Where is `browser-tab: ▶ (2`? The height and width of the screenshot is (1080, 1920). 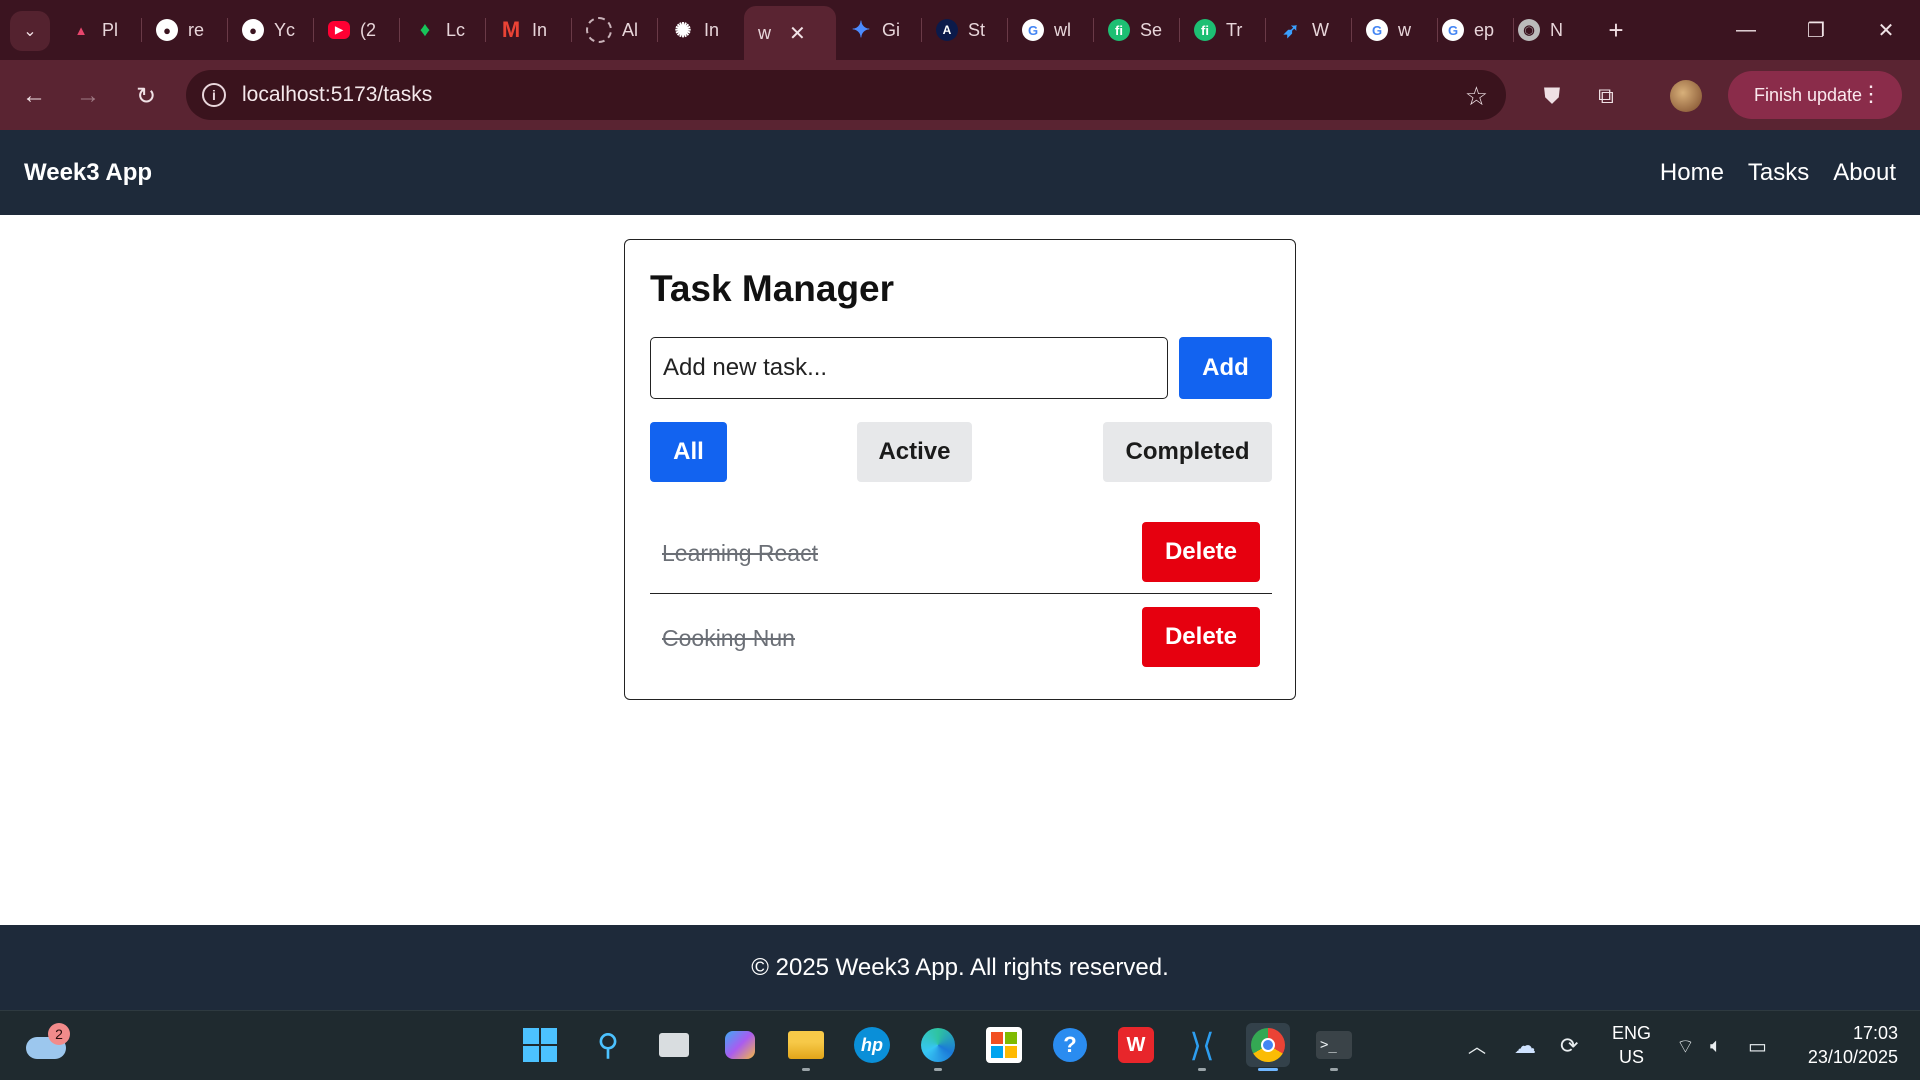 browser-tab: ▶ (2 is located at coordinates (357, 30).